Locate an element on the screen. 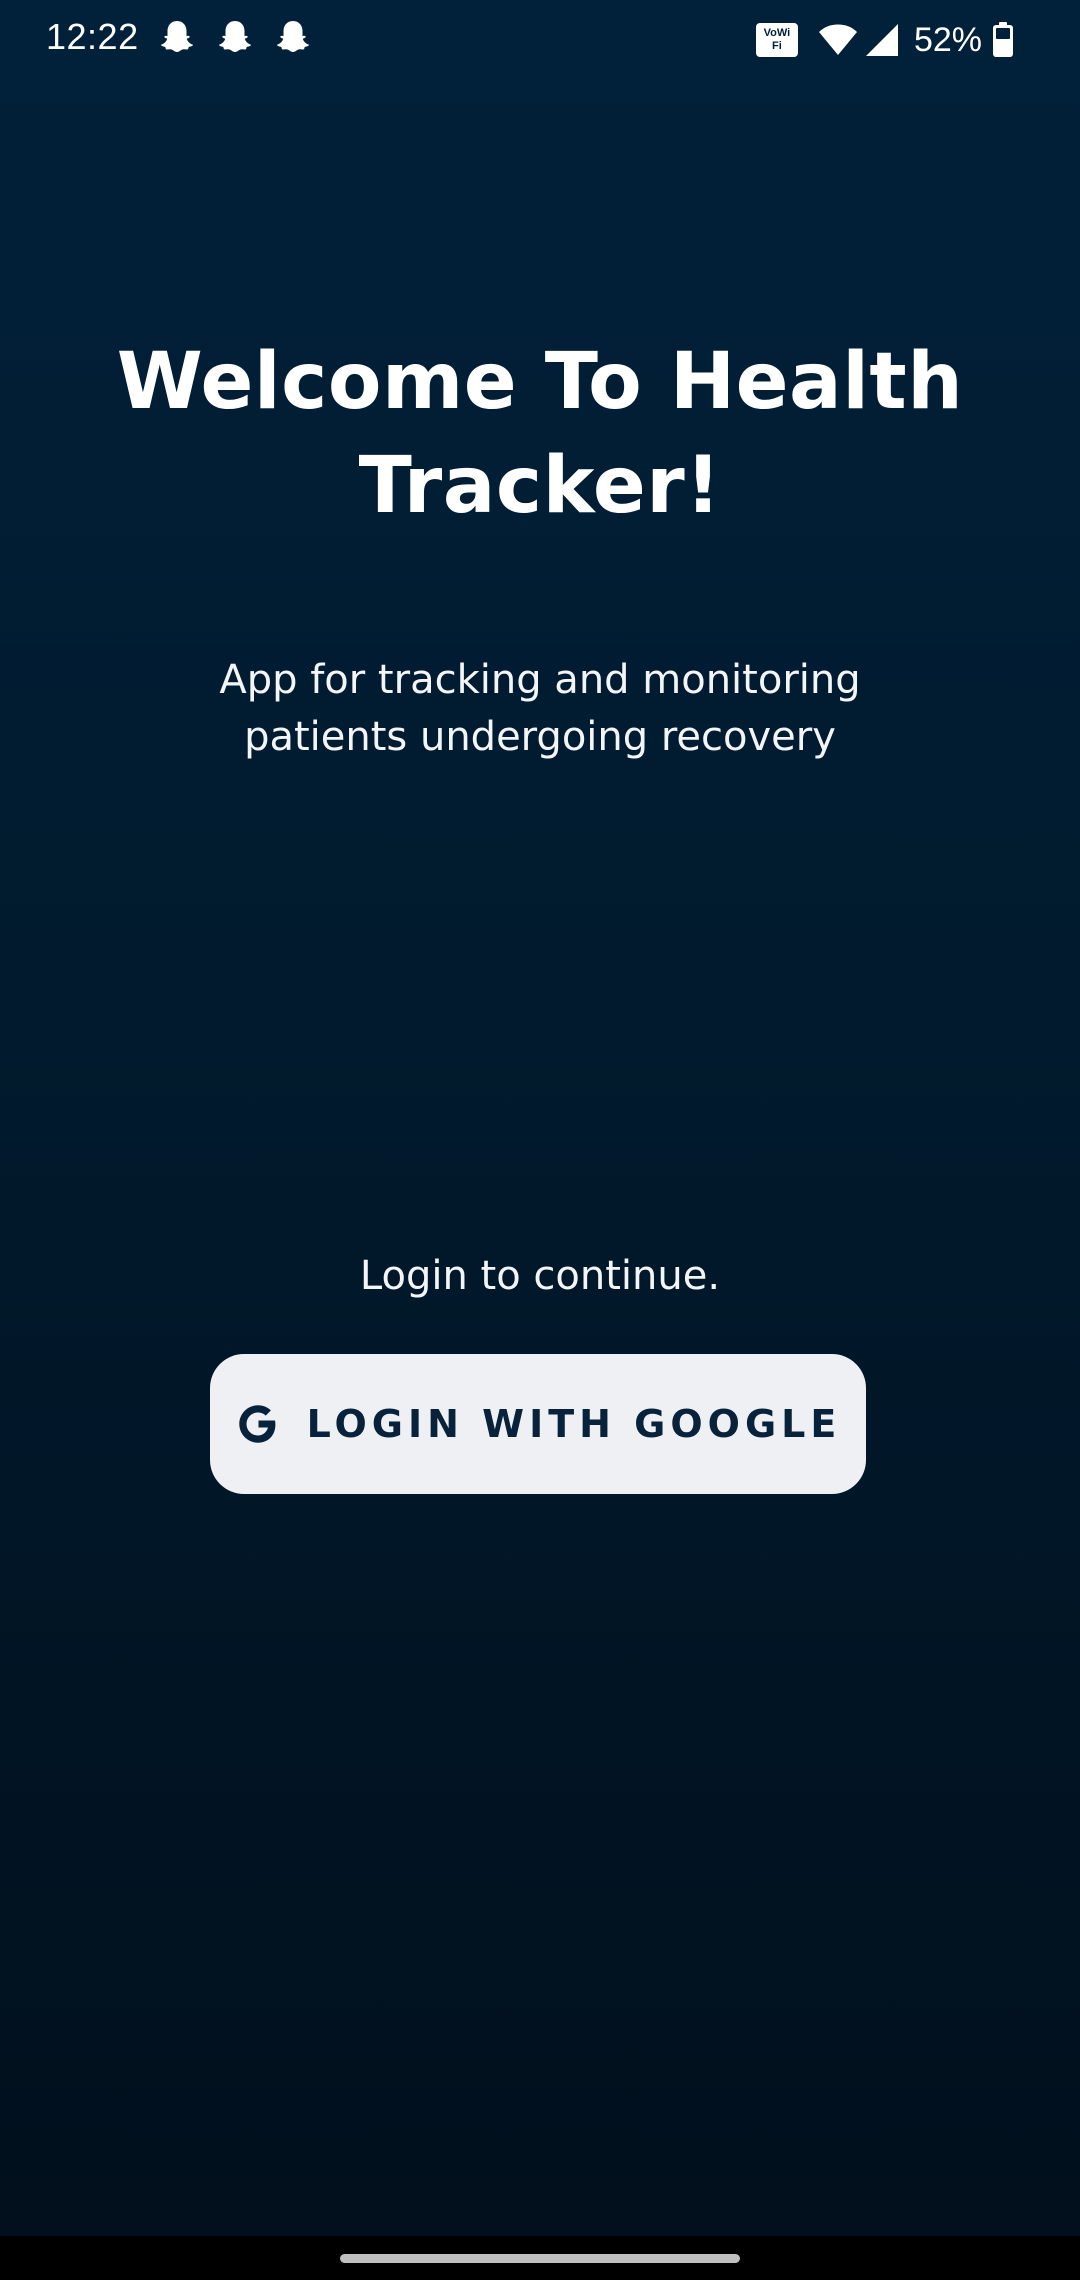  login-with-google-button: LOGIN WITH GOOGLE is located at coordinates (538, 1424).